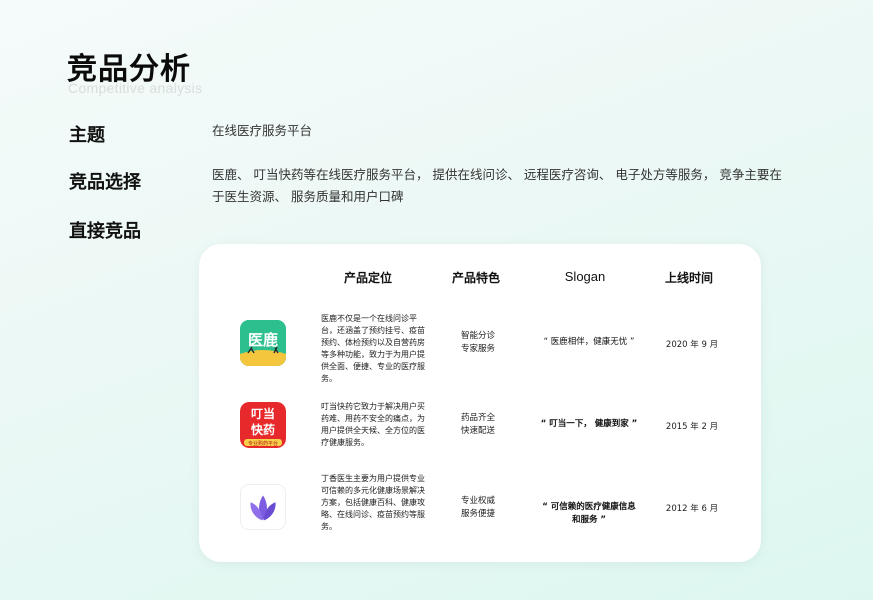 The width and height of the screenshot is (873, 600). Describe the element at coordinates (589, 513) in the screenshot. I see `dingxiang-slogan: “ 可信赖的医疗健康信息和服务 ”` at that location.